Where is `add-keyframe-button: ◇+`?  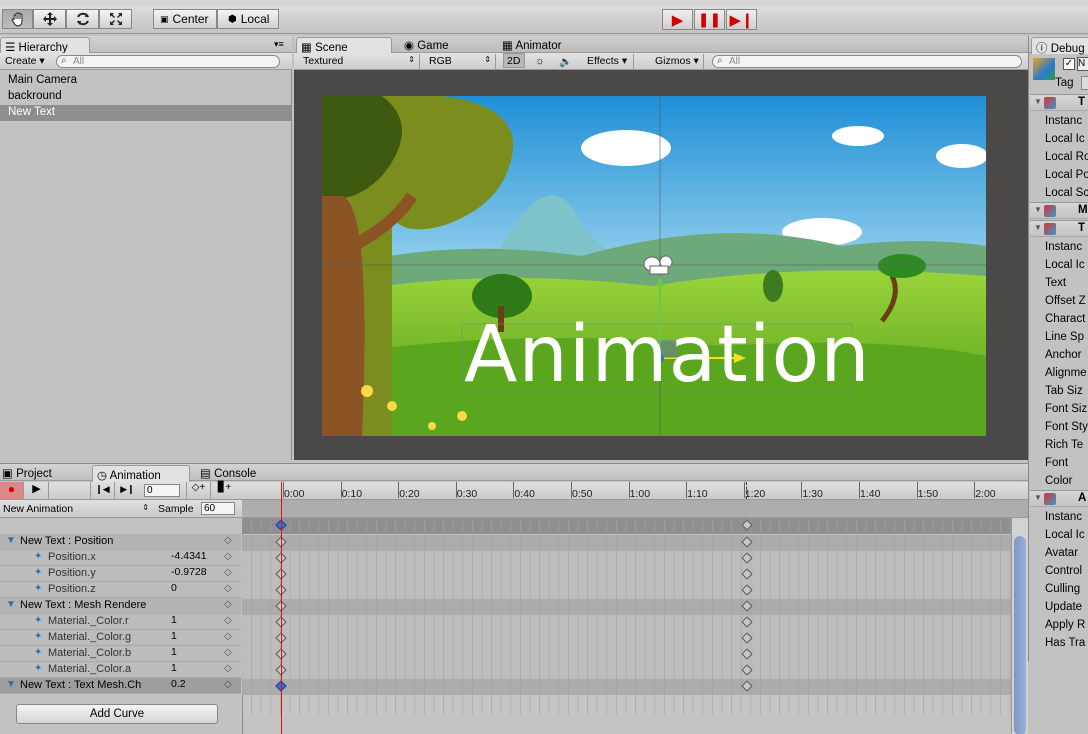
add-keyframe-button: ◇+ is located at coordinates (198, 490).